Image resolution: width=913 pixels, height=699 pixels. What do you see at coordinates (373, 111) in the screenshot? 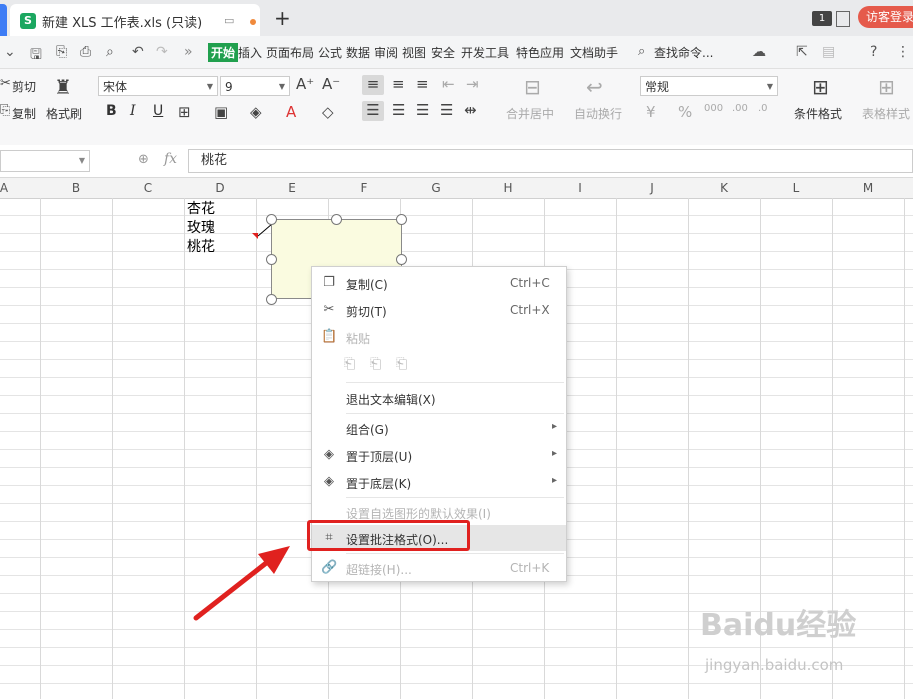
I see `align-left-icon: ☰` at bounding box center [373, 111].